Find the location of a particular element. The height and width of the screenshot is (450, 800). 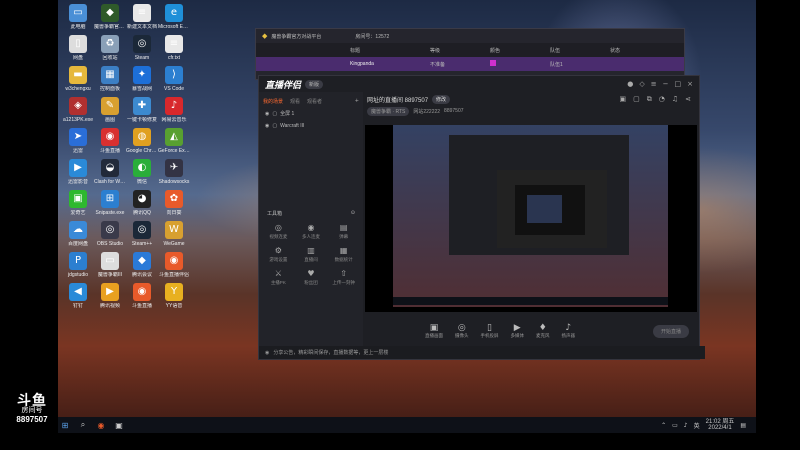

desktop-icon: ◭ GeForce Experience is located at coordinates (174, 141).